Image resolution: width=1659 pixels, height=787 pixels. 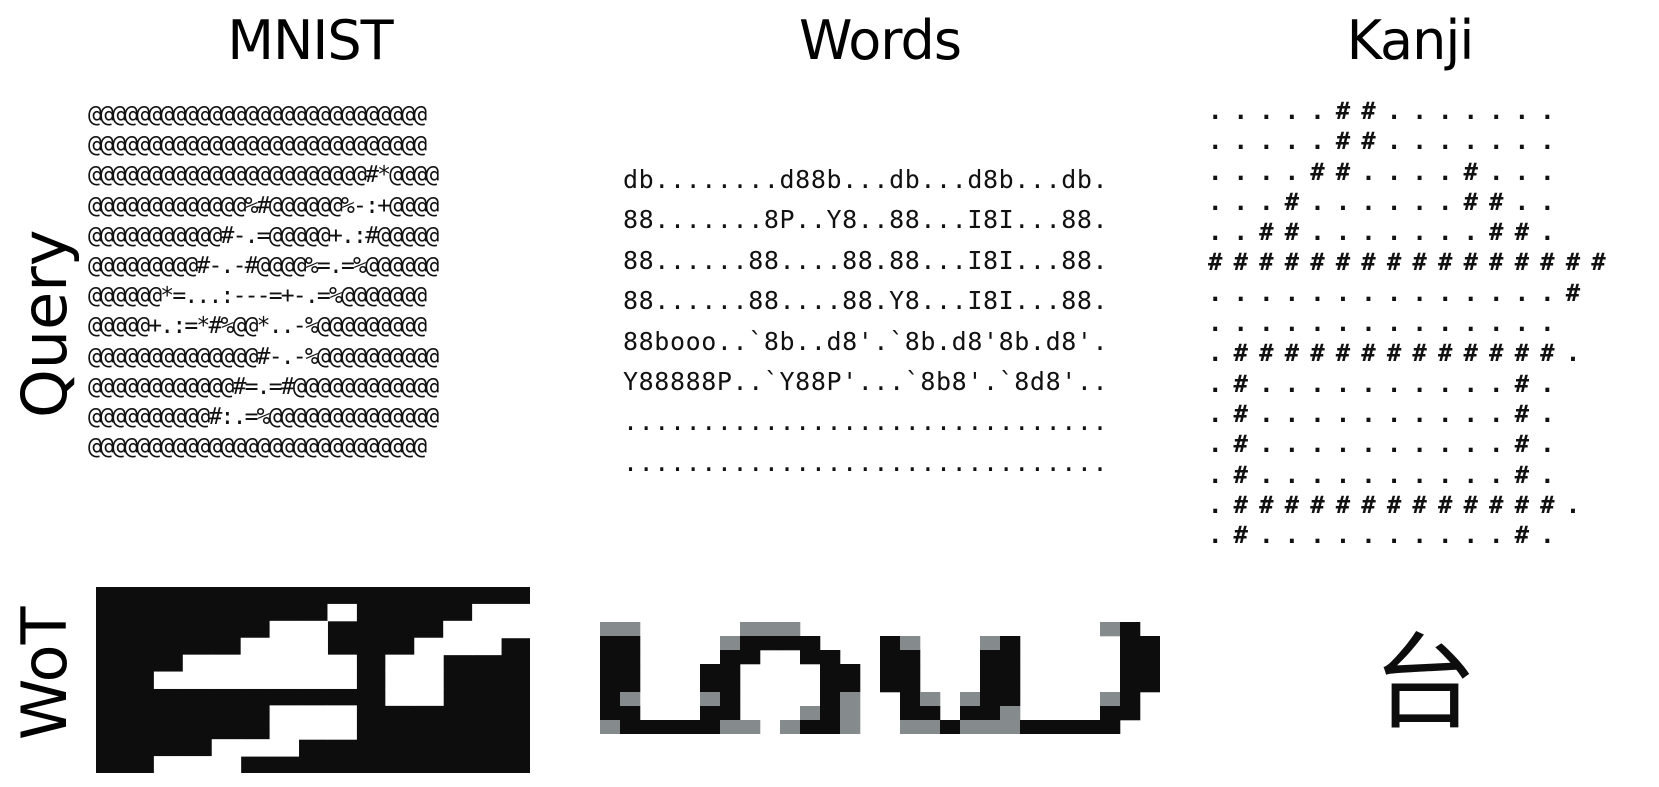 I want to click on column-title-words: Words, so click(x=880, y=40).